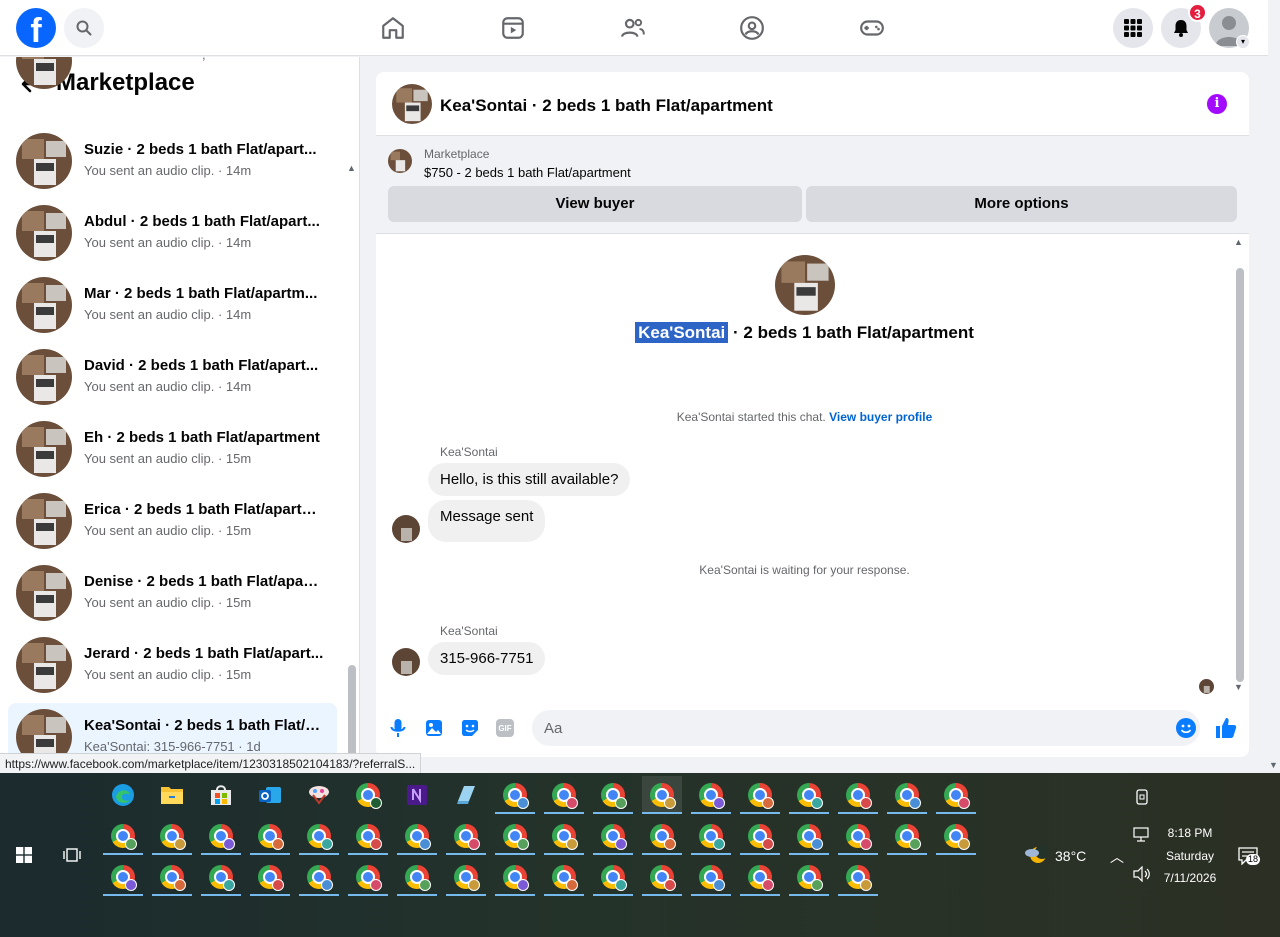 Image resolution: width=1280 pixels, height=937 pixels. What do you see at coordinates (1273, 765) in the screenshot?
I see `page-scroll-down-arrow: ▼` at bounding box center [1273, 765].